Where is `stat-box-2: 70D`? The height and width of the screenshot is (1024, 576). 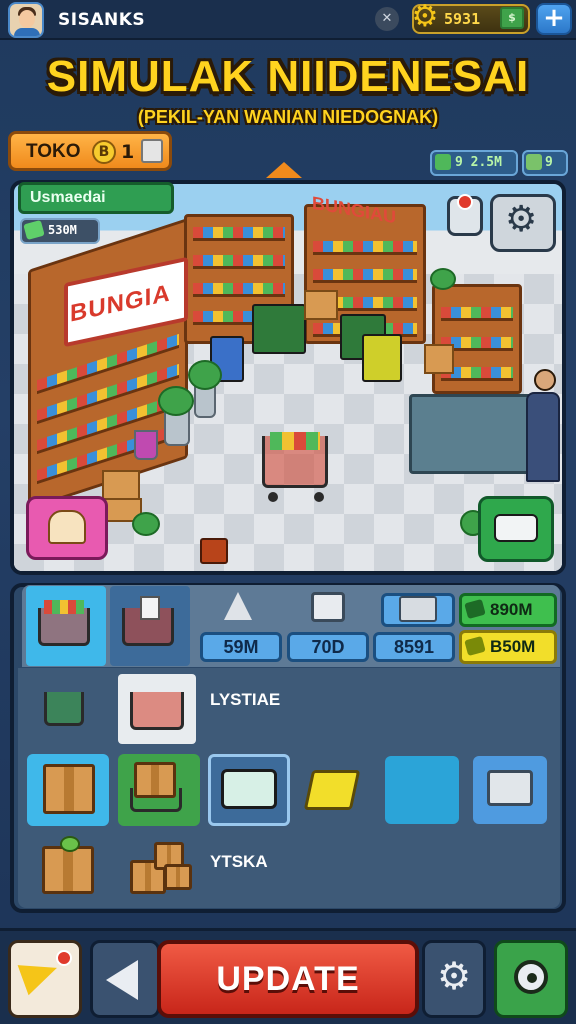
stat-box-2: 70D is located at coordinates (328, 647).